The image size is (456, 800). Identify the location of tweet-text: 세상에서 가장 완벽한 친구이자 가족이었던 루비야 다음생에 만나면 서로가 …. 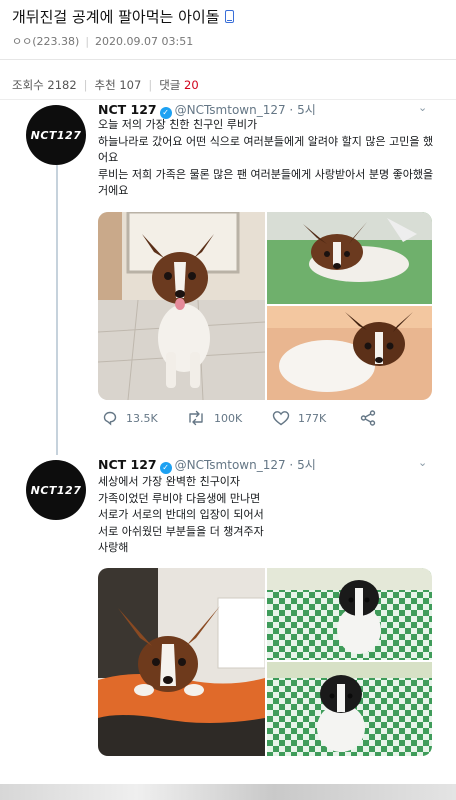
(181, 514).